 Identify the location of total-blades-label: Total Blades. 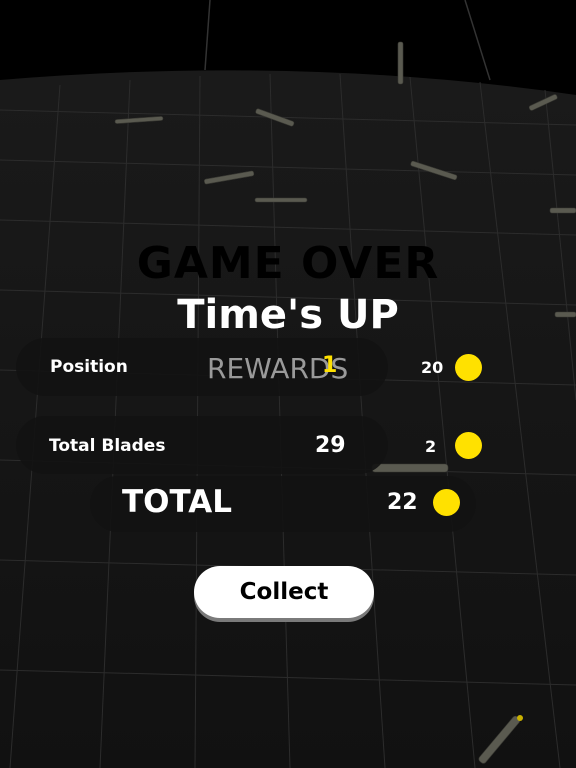
(107, 446).